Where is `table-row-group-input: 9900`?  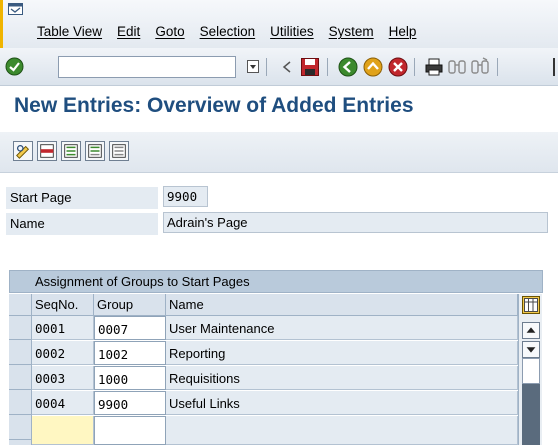 table-row-group-input: 9900 is located at coordinates (130, 403).